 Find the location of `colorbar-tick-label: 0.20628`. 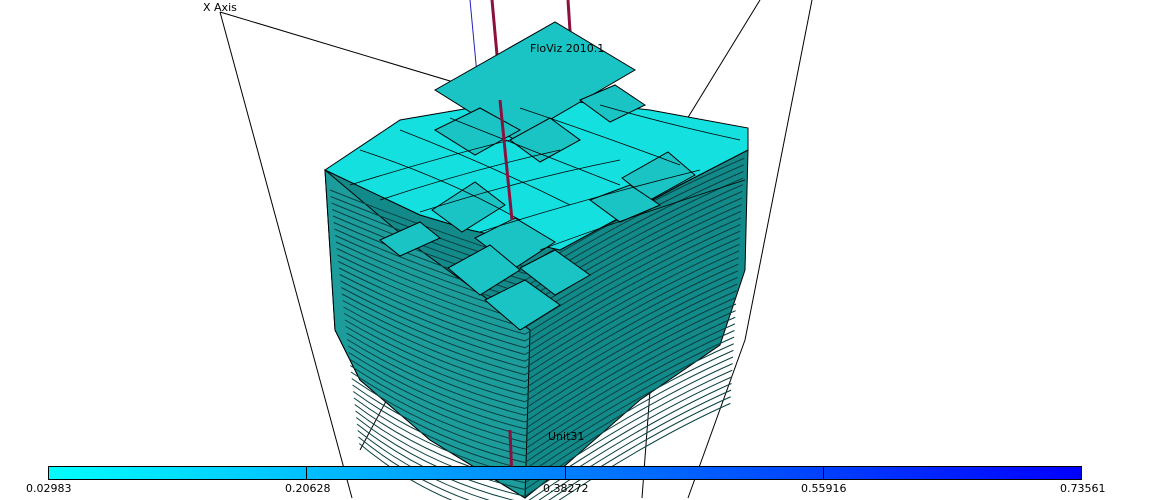

colorbar-tick-label: 0.20628 is located at coordinates (308, 488).